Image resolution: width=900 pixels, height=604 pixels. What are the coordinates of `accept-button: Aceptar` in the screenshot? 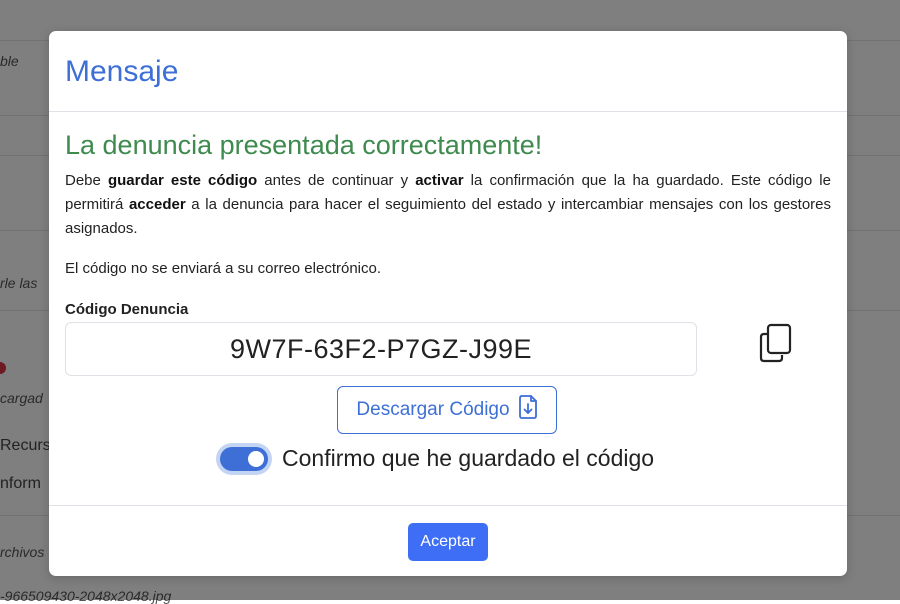 It's located at (448, 542).